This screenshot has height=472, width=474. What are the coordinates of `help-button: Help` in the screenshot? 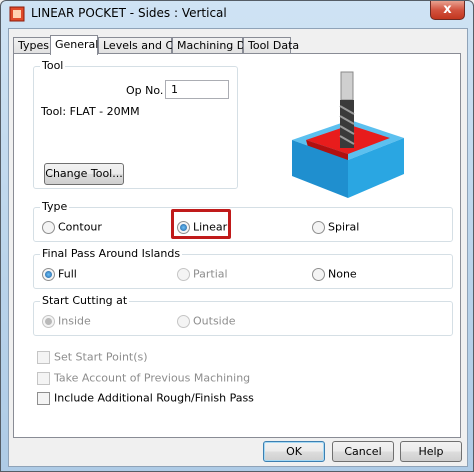 It's located at (431, 451).